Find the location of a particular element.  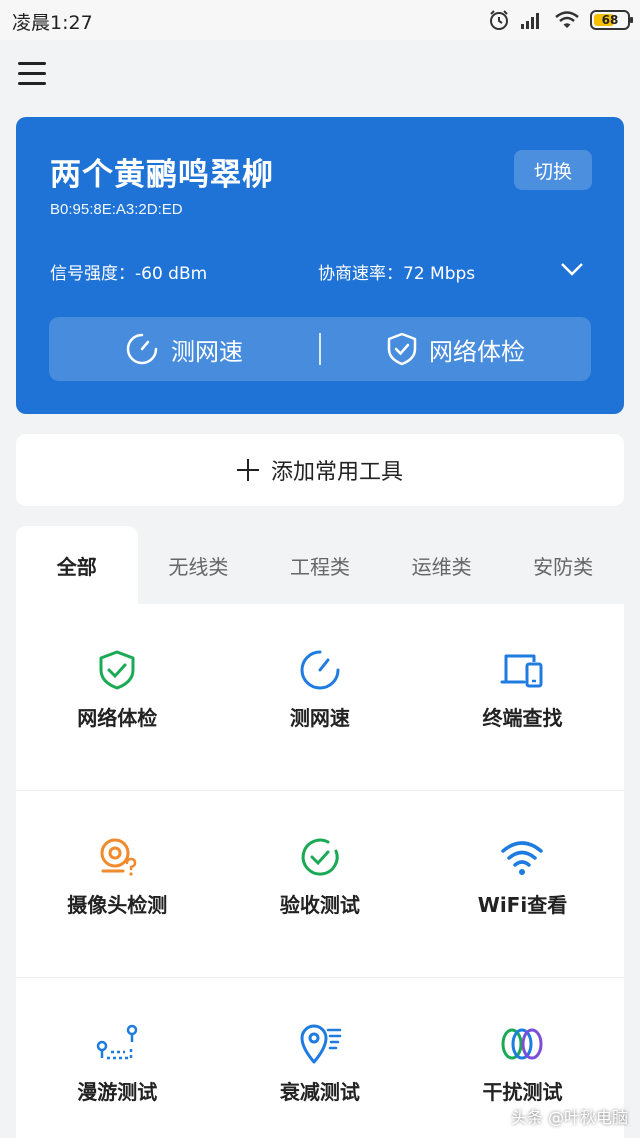

tool-camera-detect: 摄像头检测 is located at coordinates (117, 884).